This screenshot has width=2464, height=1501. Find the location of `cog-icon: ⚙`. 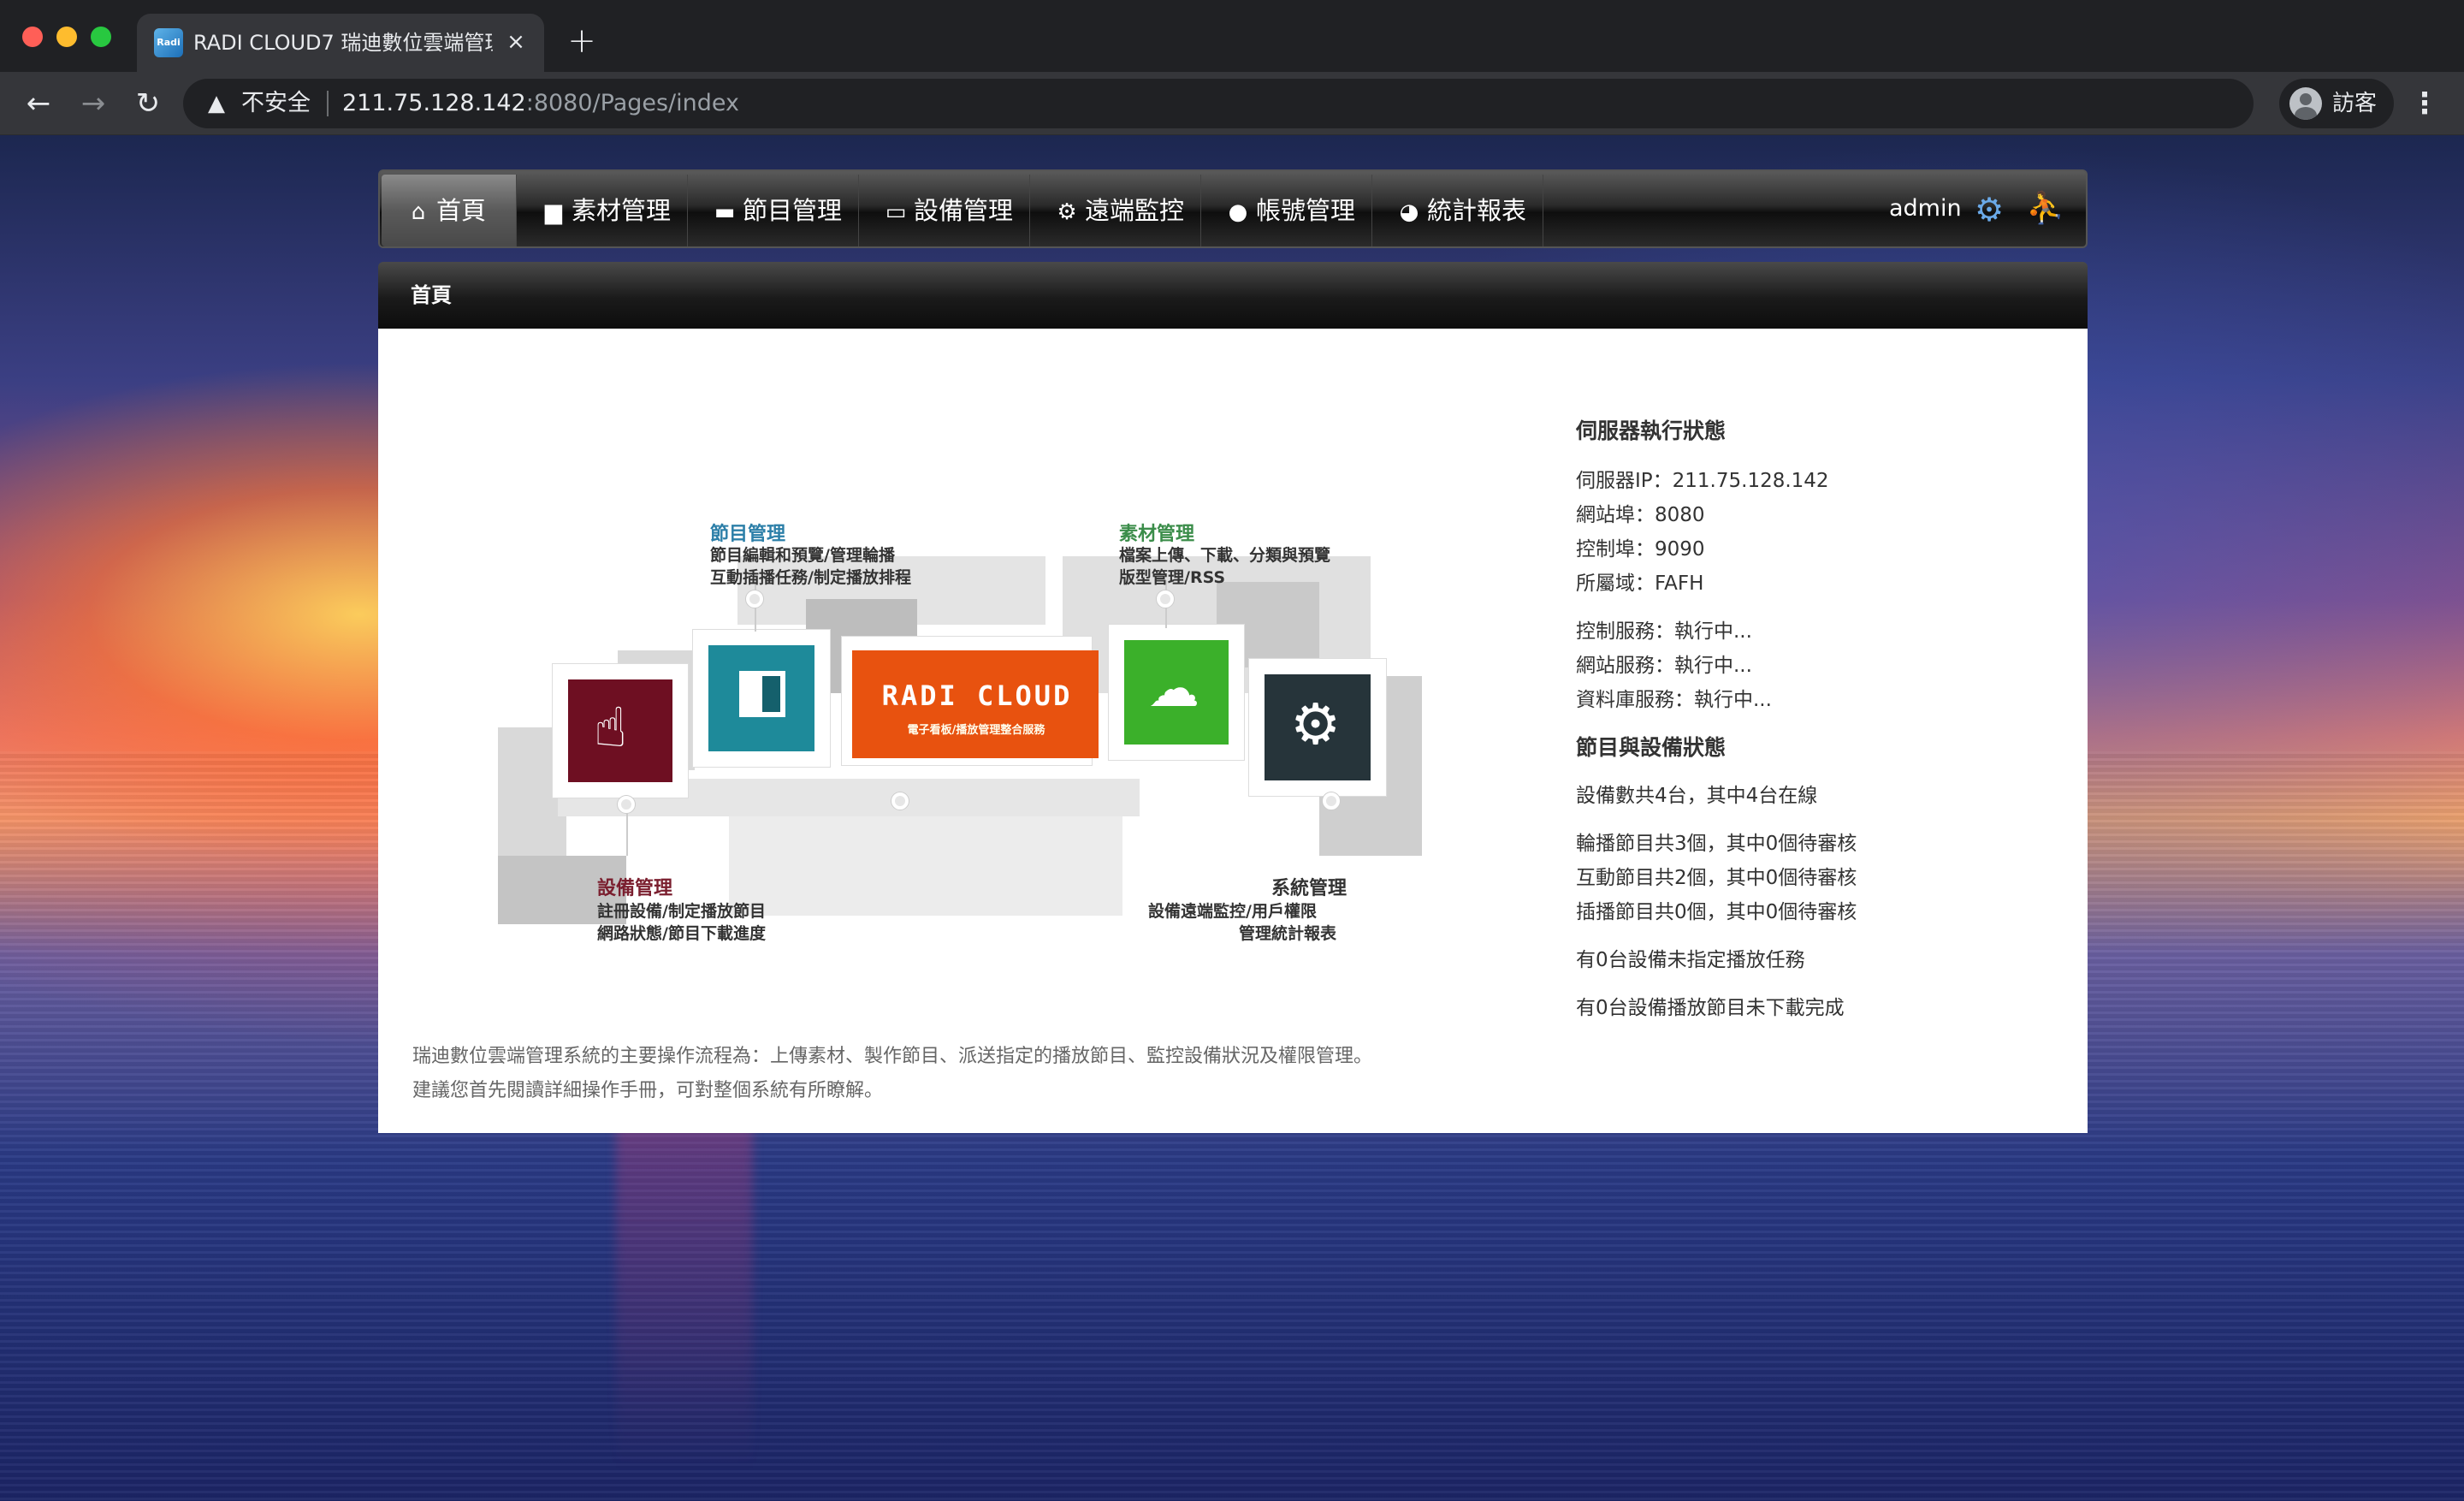

cog-icon: ⚙ is located at coordinates (1316, 724).